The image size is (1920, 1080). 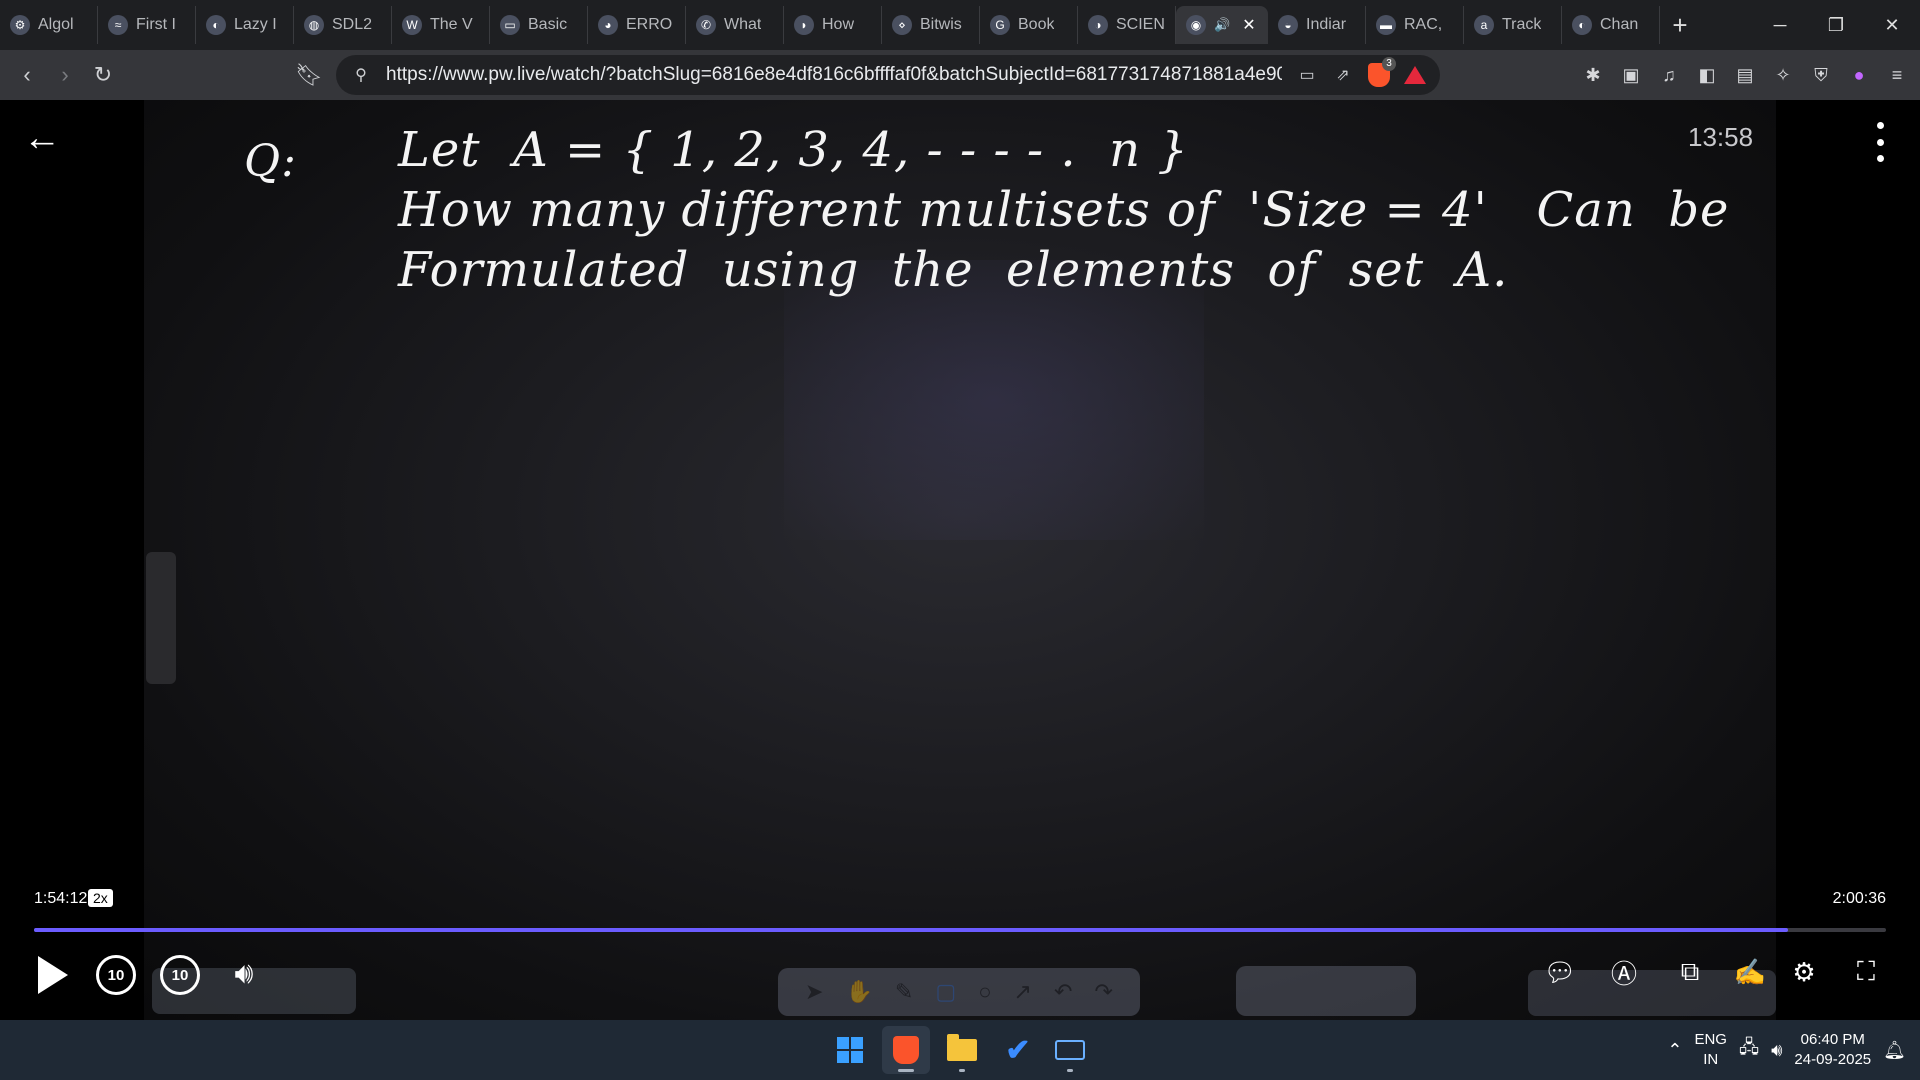 I want to click on profile-icon: ●, so click(x=1859, y=75).